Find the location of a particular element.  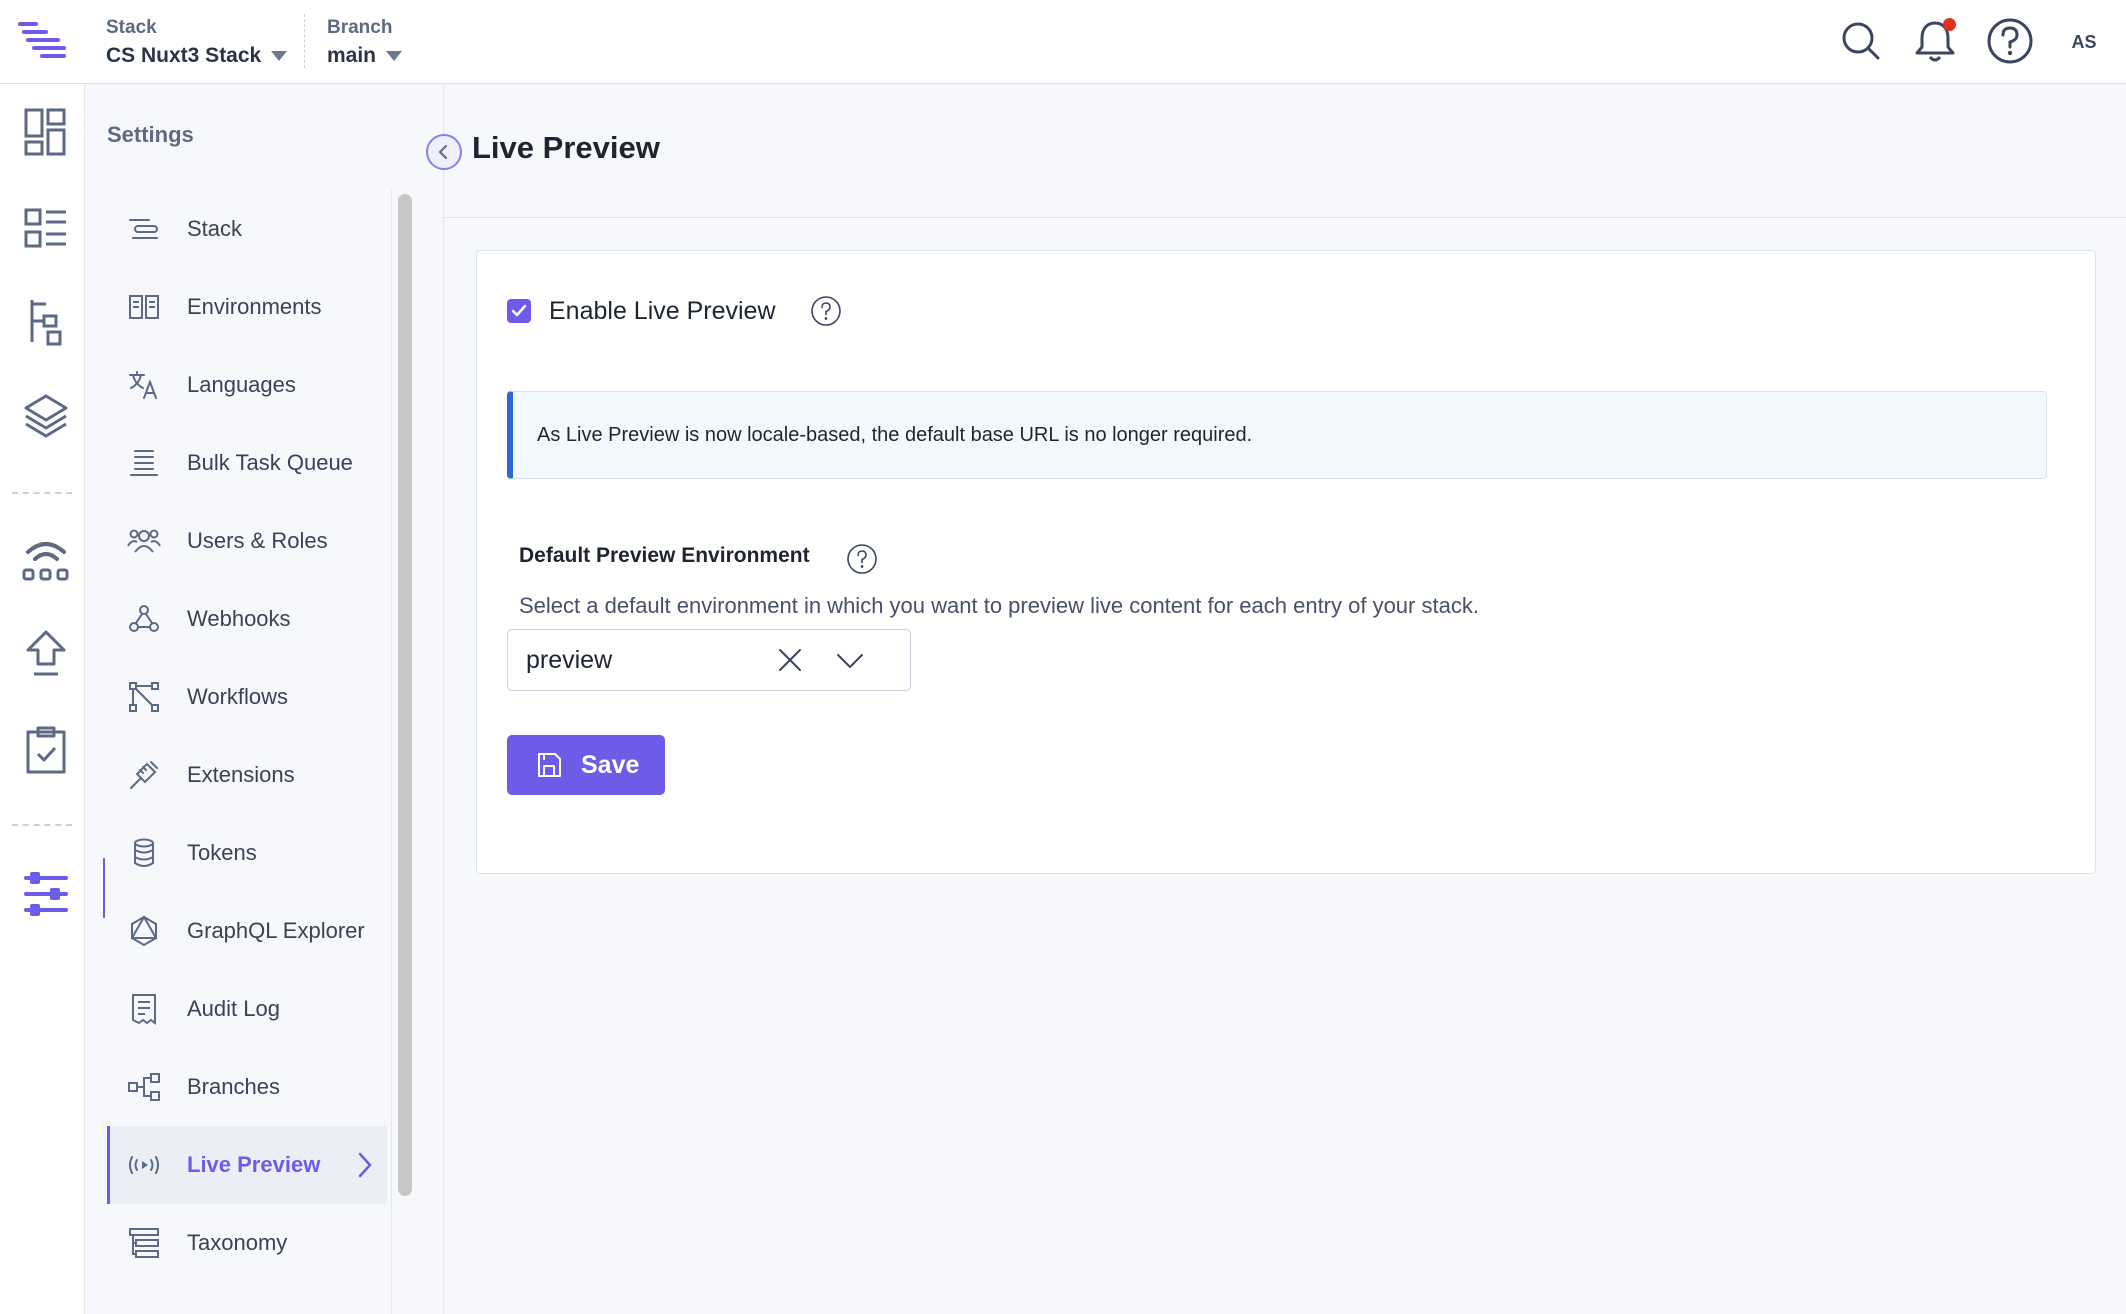

page-title: Live Preview is located at coordinates (566, 147).